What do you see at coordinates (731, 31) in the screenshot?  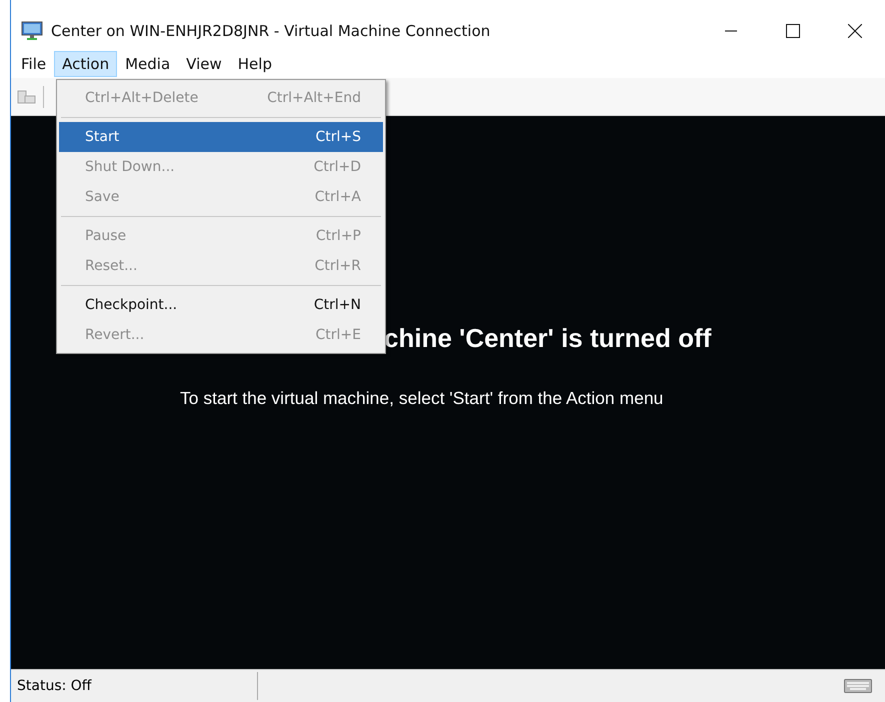 I see `minimize-icon` at bounding box center [731, 31].